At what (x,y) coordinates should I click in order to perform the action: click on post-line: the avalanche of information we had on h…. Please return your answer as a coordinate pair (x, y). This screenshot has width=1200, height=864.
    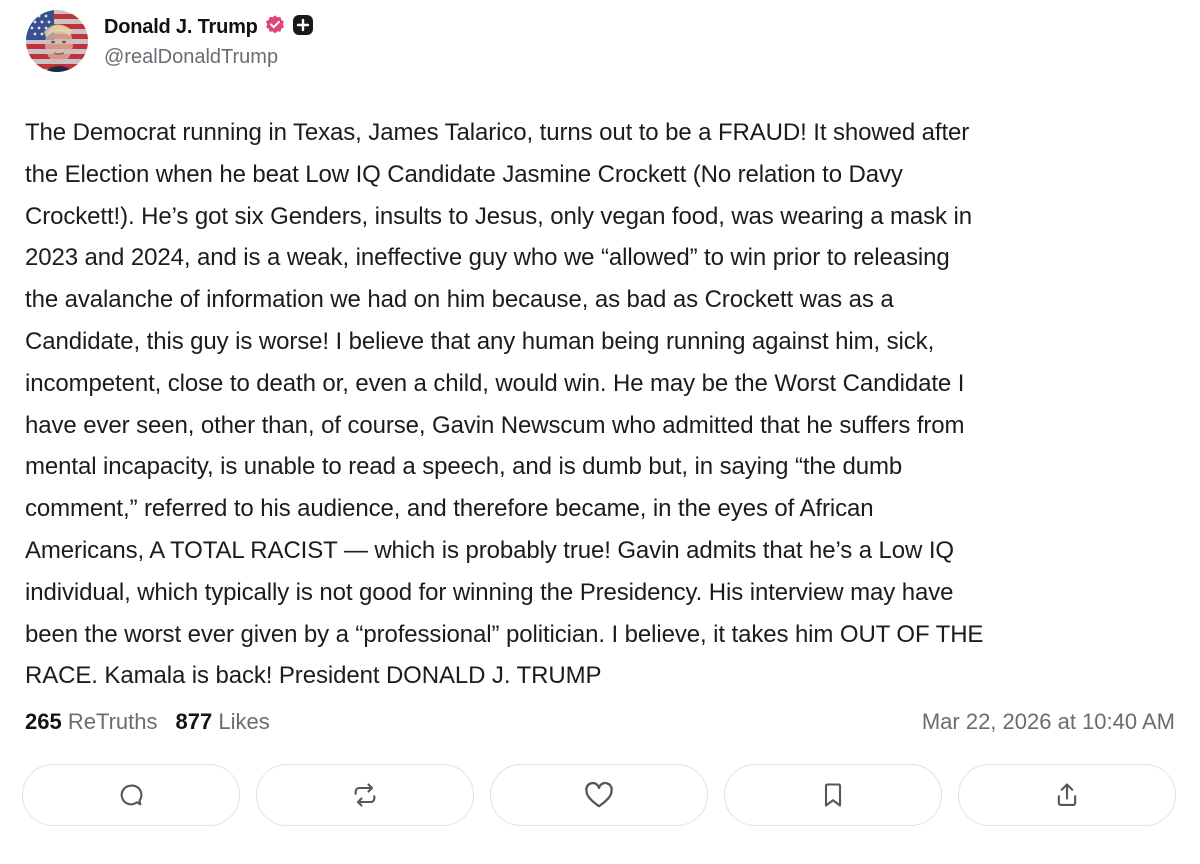
    Looking at the image, I should click on (459, 300).